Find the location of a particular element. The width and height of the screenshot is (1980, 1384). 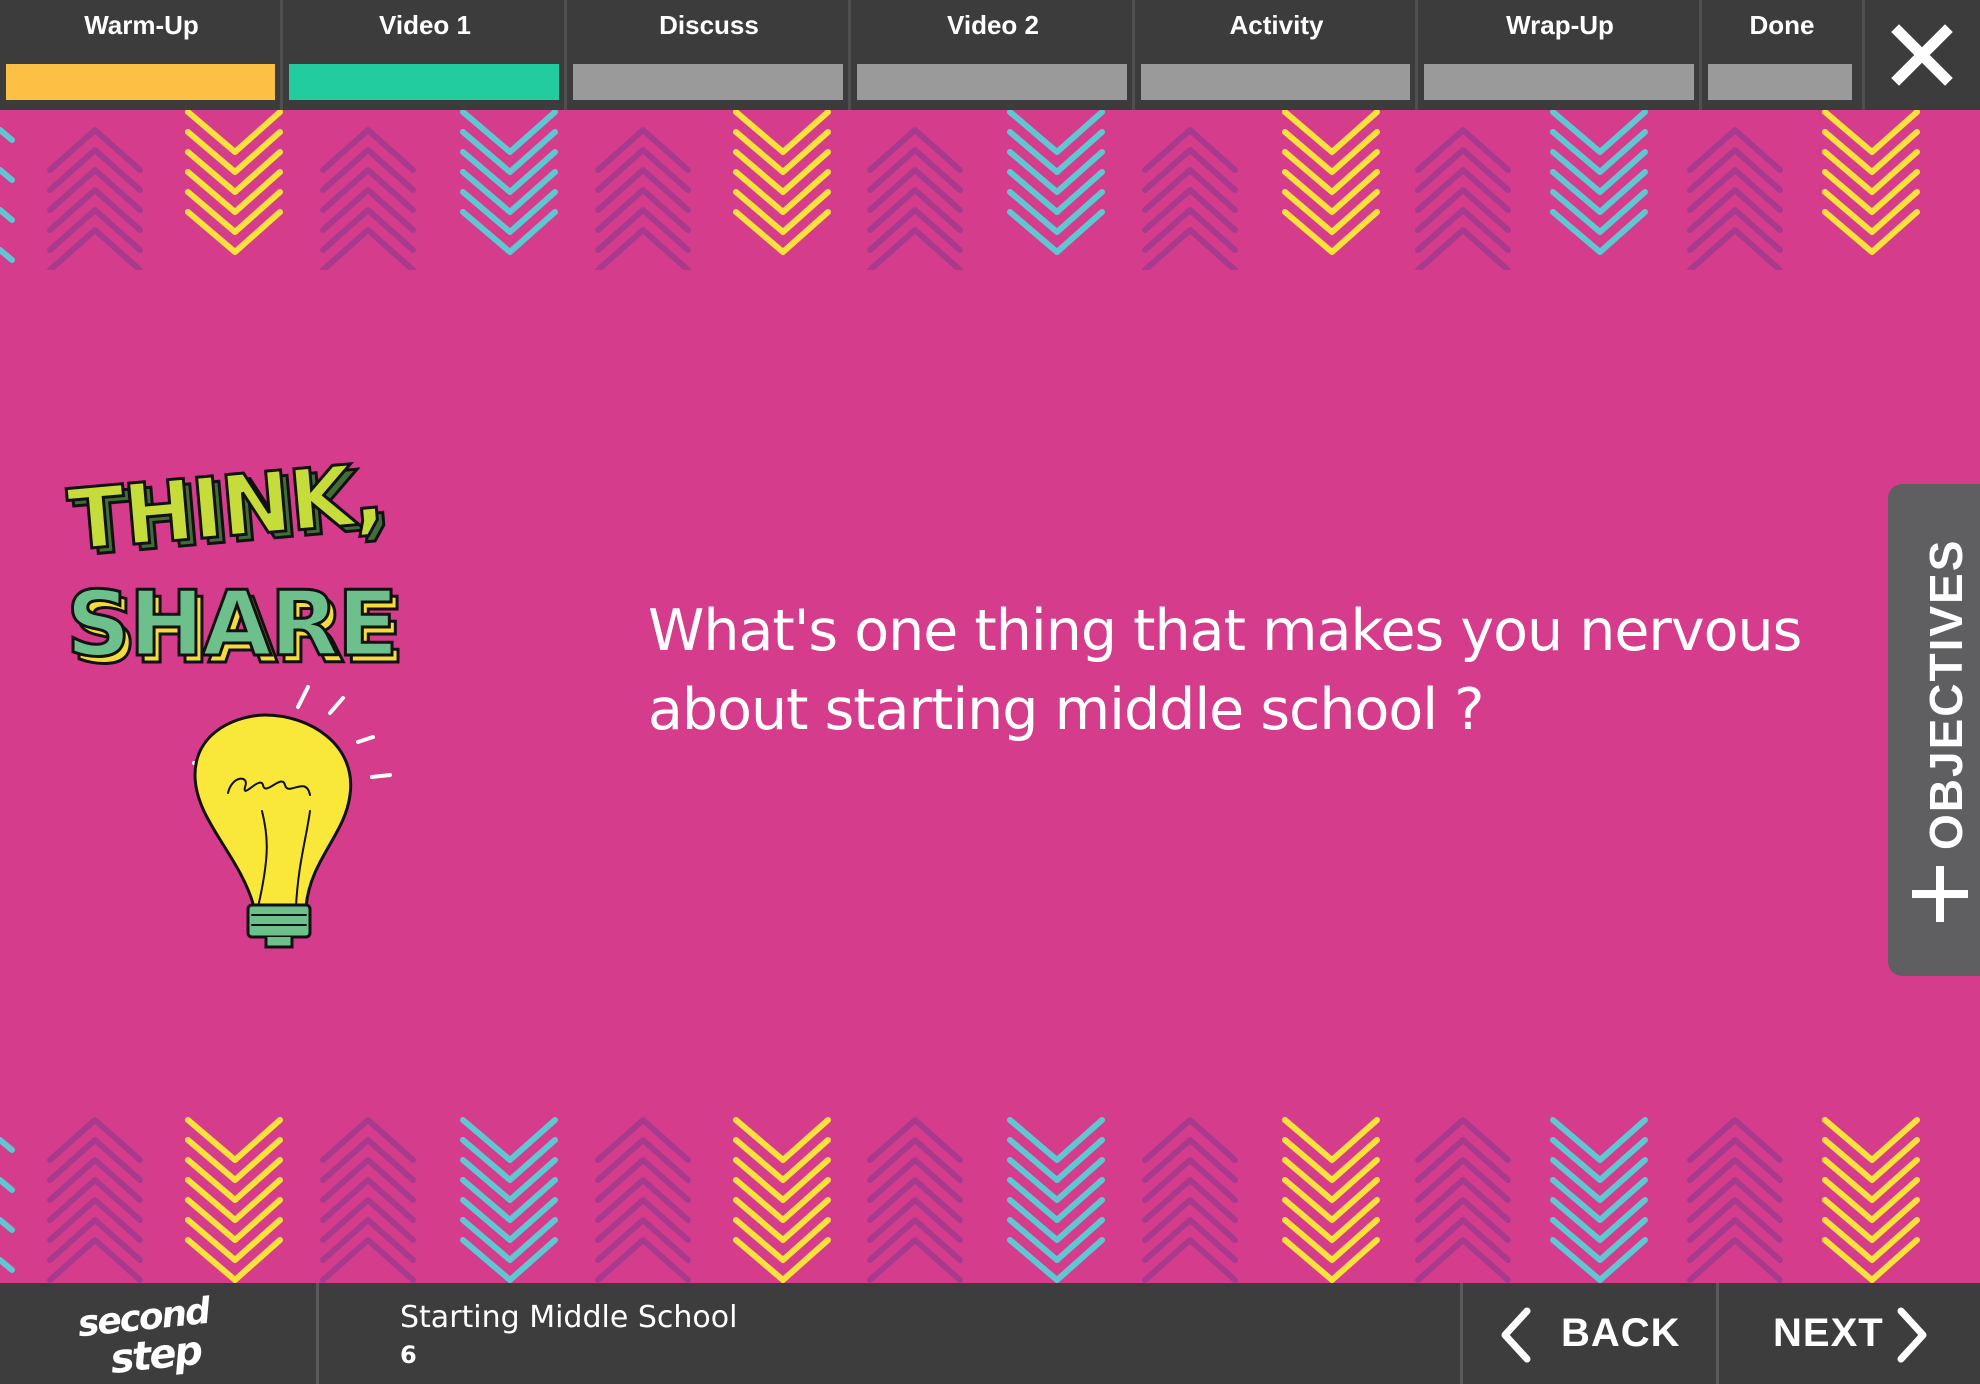

tab-label: Warm-Up is located at coordinates (141, 25).